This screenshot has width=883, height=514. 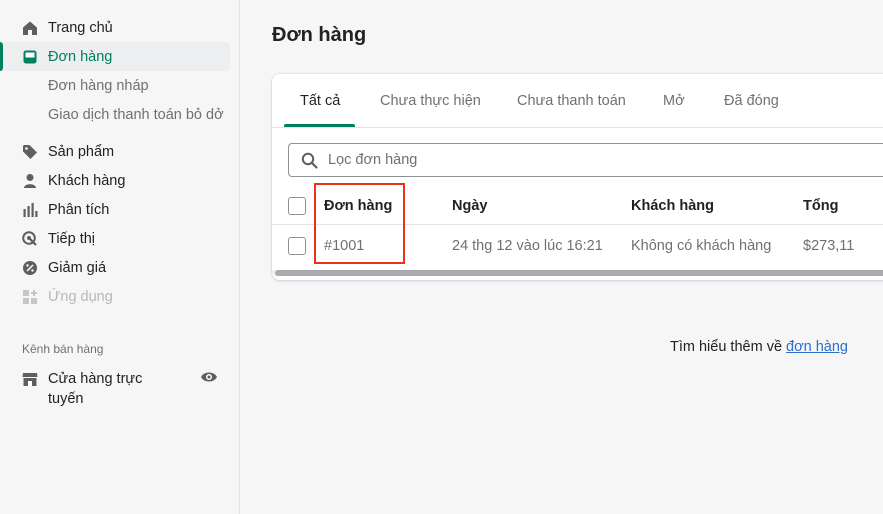 I want to click on nav-subitem-abandoned-checkouts: Giao dịch thanh toán bỏ dở, so click(x=140, y=115).